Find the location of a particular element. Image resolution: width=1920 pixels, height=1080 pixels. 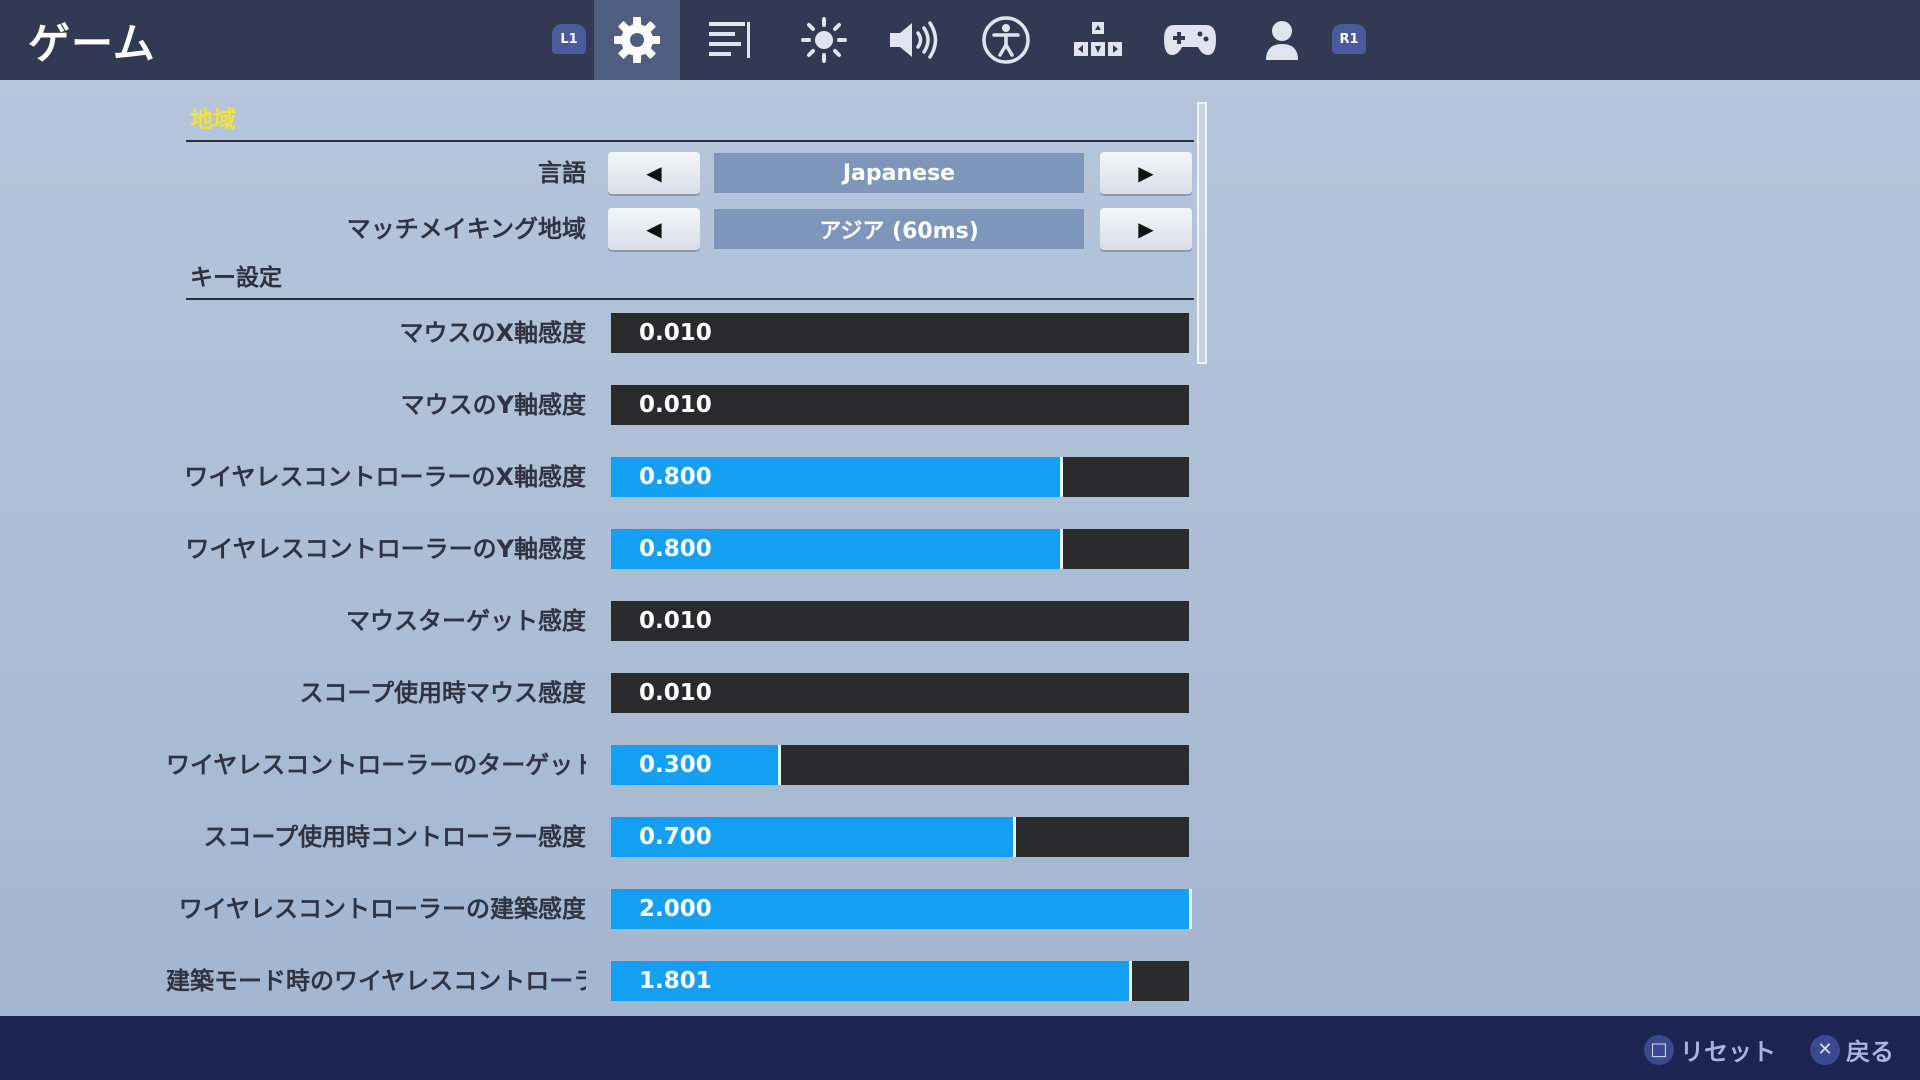

slider-controller-targeting: 0.300 is located at coordinates (900, 765).